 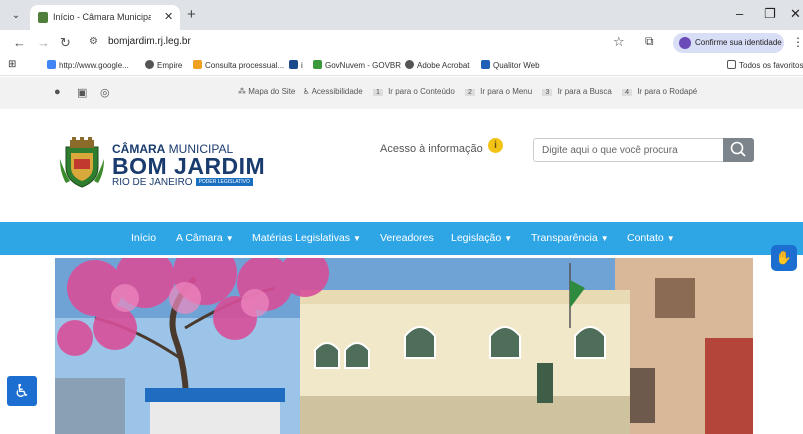 What do you see at coordinates (485, 64) in the screenshot?
I see `qualitor-icon` at bounding box center [485, 64].